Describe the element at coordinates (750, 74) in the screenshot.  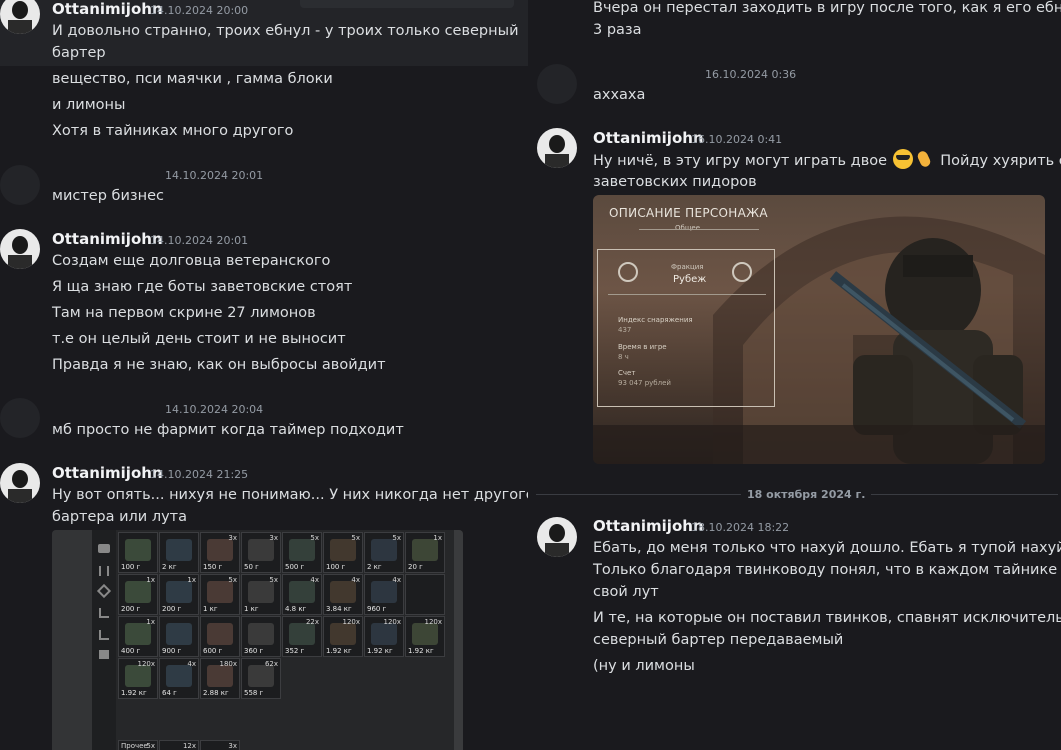
I see `timestamp: 16.10.2024 0:36` at that location.